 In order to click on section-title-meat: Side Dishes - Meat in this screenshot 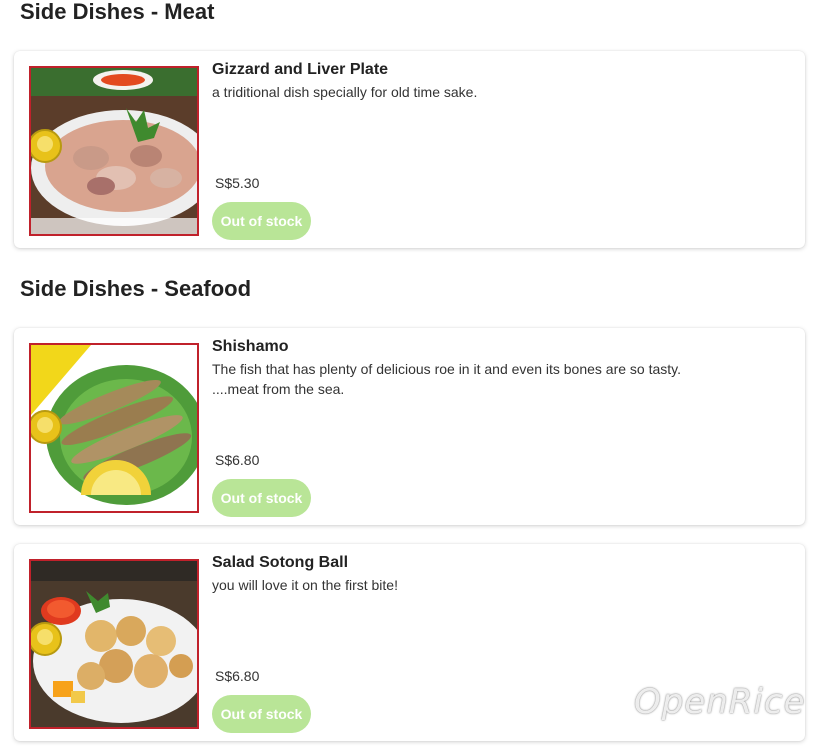, I will do `click(117, 12)`.